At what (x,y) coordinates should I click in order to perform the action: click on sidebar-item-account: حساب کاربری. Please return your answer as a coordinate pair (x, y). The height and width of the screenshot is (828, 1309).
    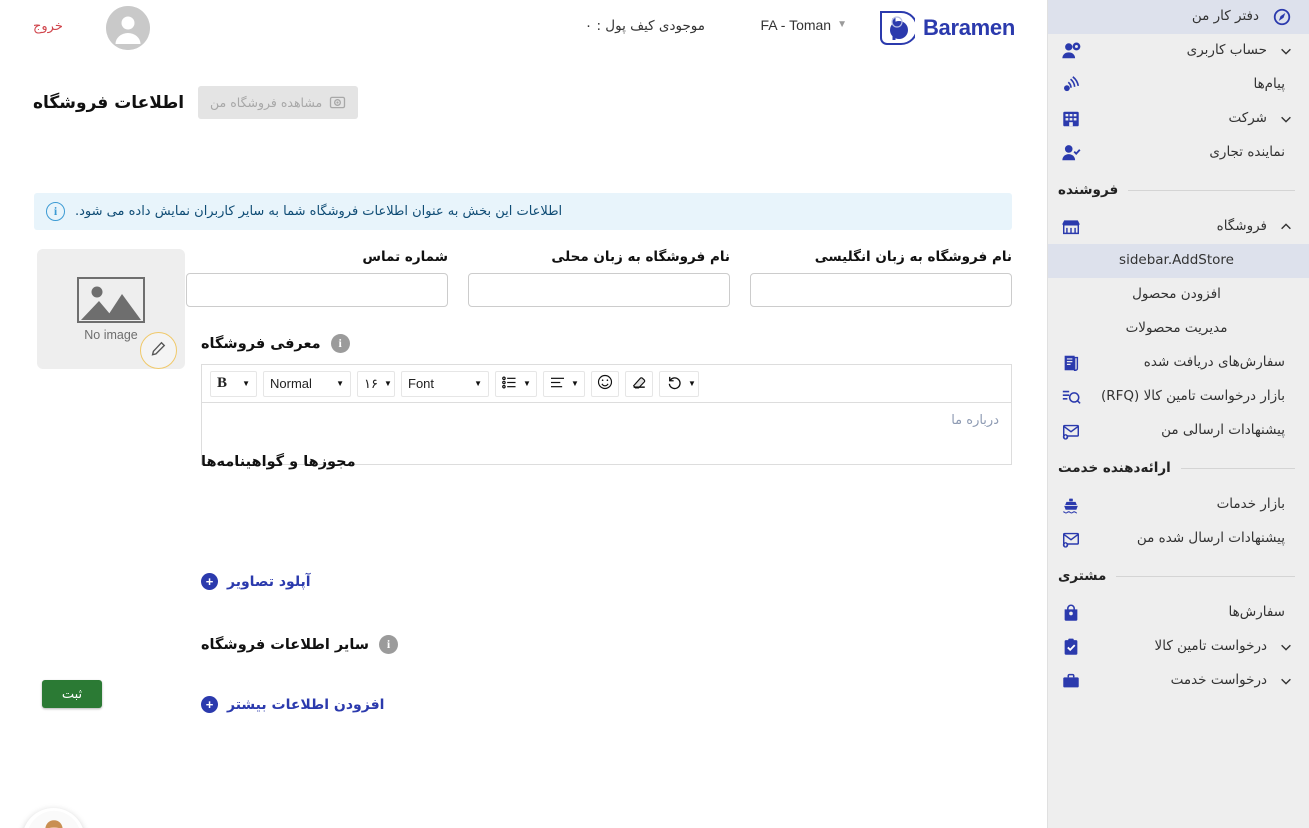
    Looking at the image, I should click on (1178, 51).